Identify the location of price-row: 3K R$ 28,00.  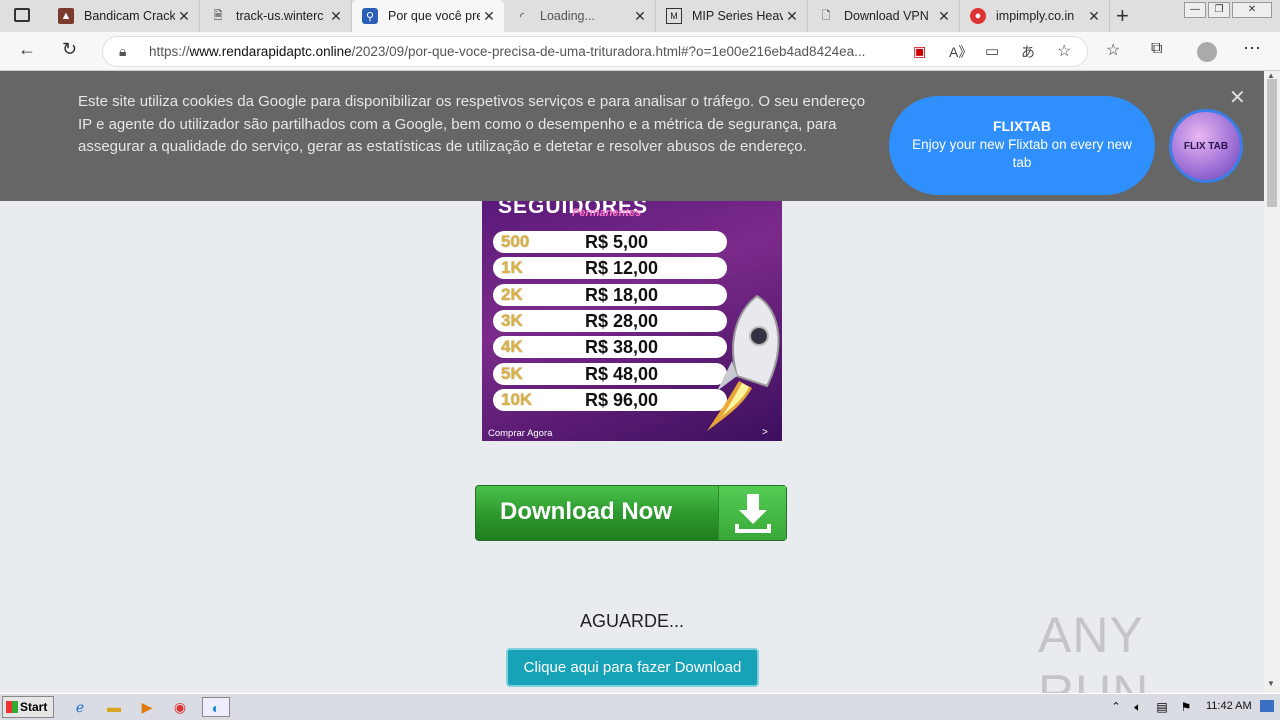
(610, 321).